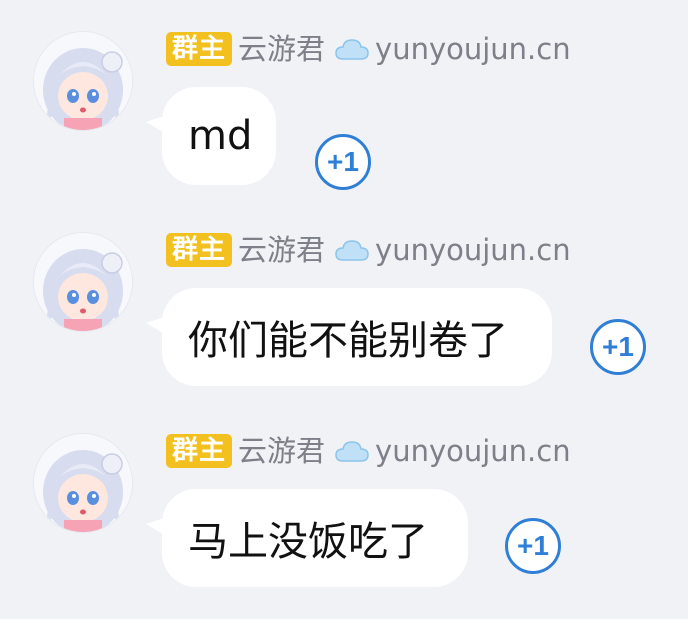 This screenshot has width=688, height=619. Describe the element at coordinates (308, 542) in the screenshot. I see `message-text: 马上没饭吃了` at that location.